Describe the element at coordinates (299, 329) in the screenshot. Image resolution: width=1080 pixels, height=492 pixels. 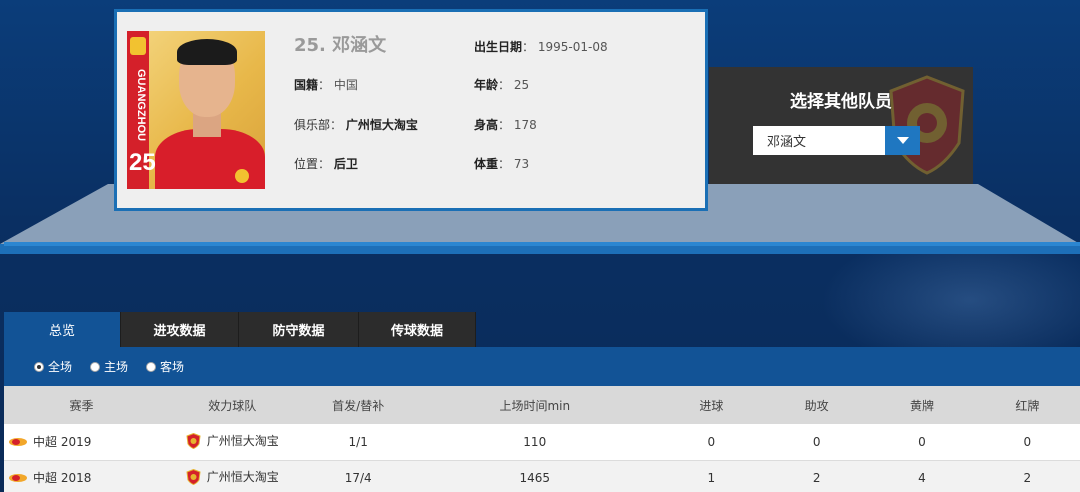
I see `tab-defense: 防守数据` at that location.